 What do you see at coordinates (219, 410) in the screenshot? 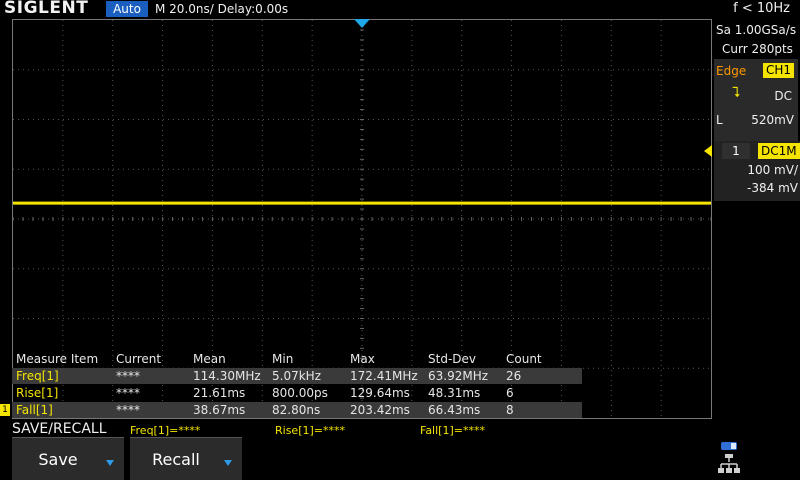
I see `measure-mean: 38.67ms` at bounding box center [219, 410].